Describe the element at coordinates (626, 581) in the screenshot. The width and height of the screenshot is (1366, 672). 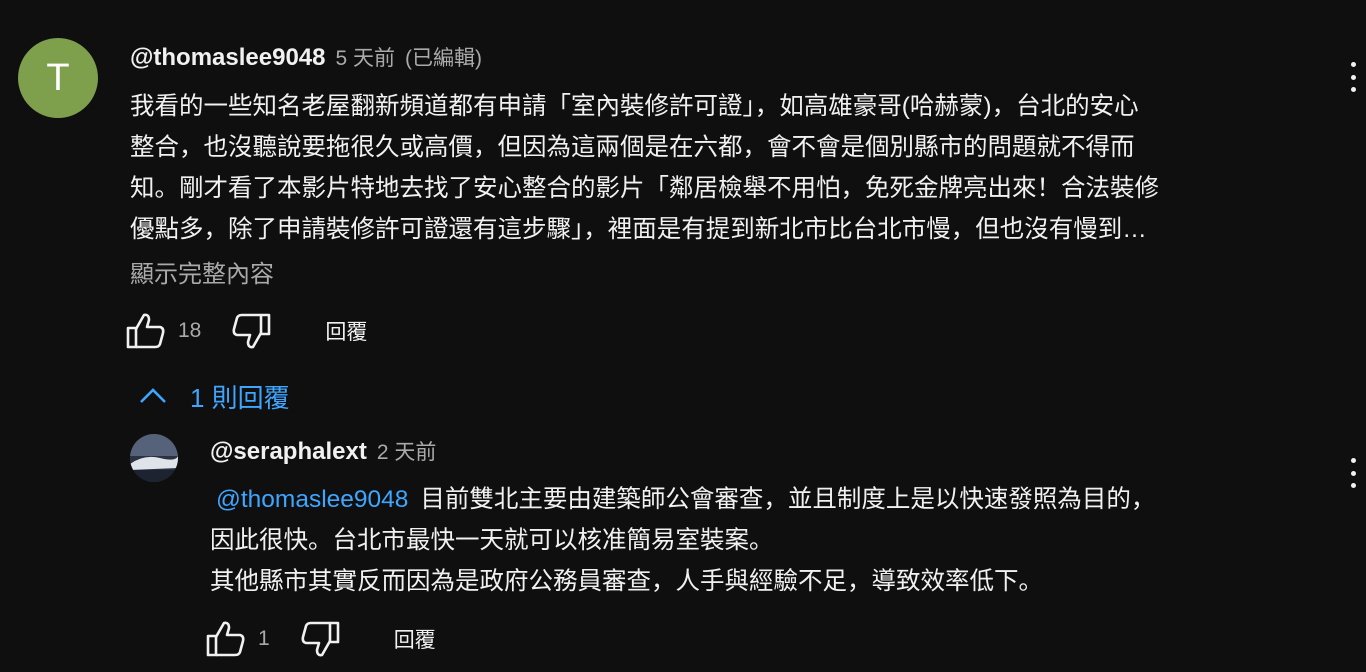
I see `reply-line: 其他縣市其實反而因為是政府公務員審查，人手與經驗不足，導致效率低下。` at that location.